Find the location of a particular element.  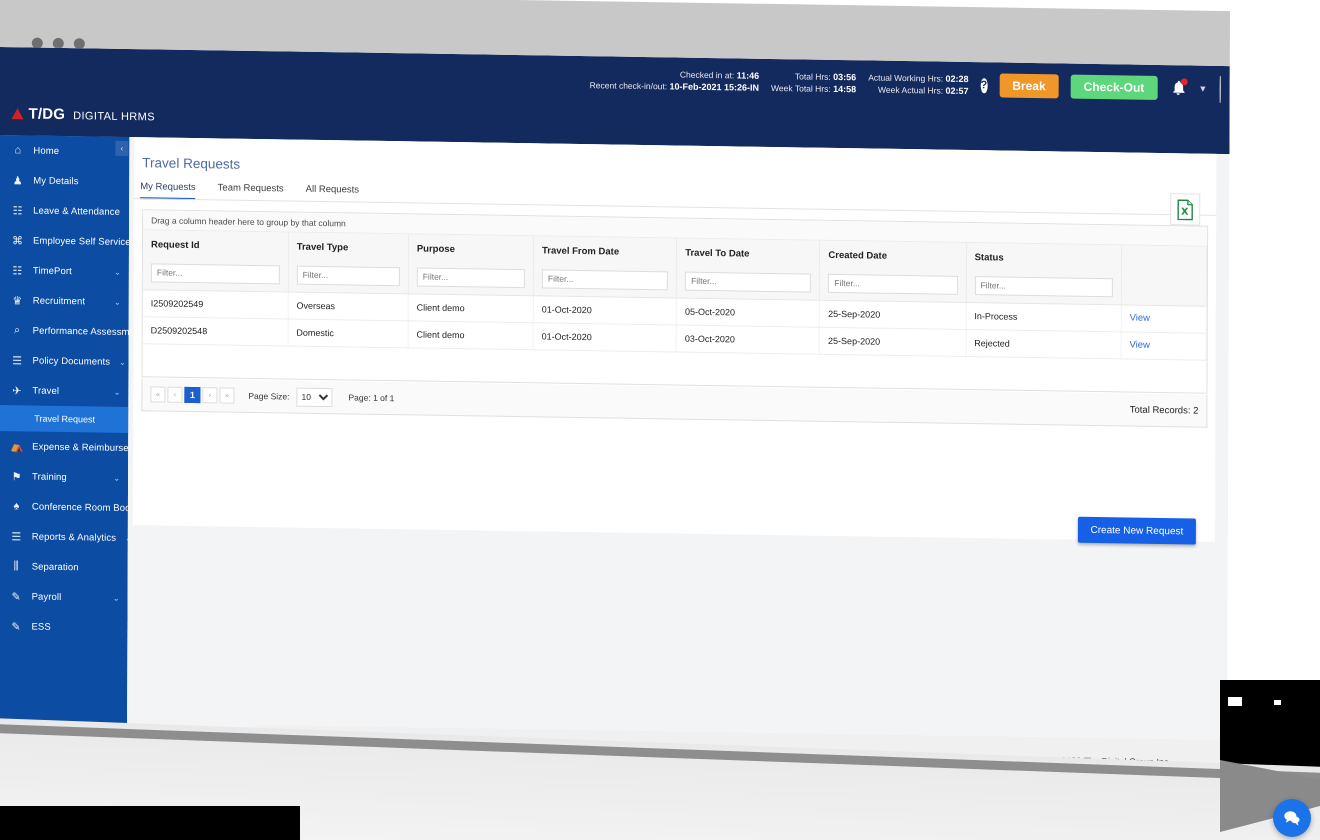

filter-input-travel-type is located at coordinates (348, 275).